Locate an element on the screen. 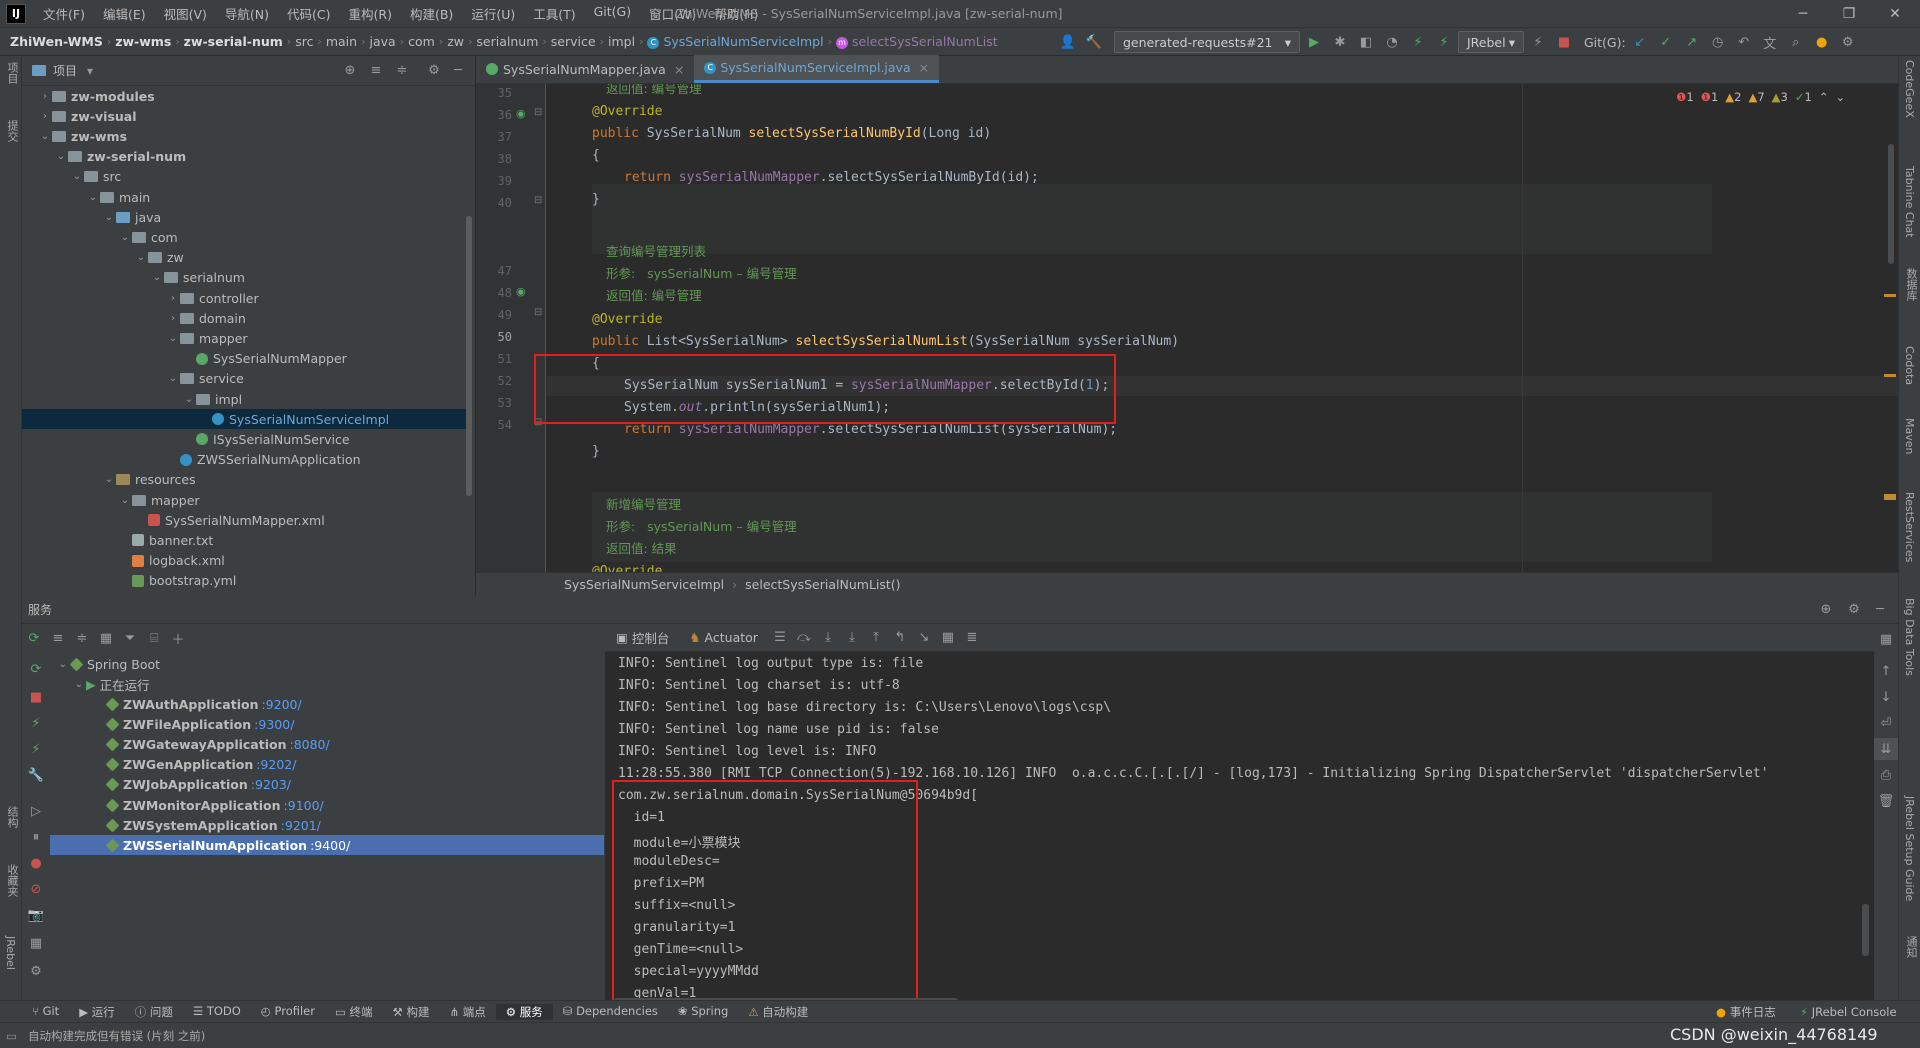 This screenshot has width=1920, height=1048. scroll-to-end-icon: ⇊ is located at coordinates (1886, 749).